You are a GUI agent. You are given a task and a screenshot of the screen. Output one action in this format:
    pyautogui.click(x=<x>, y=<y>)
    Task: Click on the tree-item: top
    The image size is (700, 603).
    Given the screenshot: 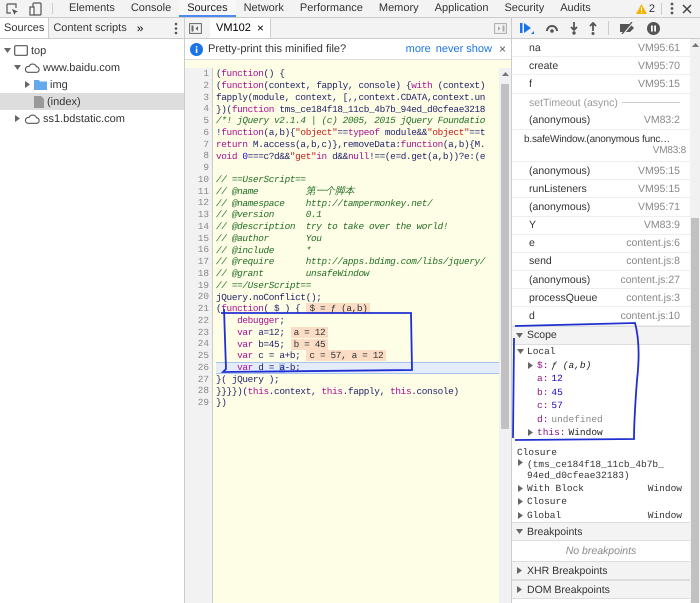 What is the action you would take?
    pyautogui.click(x=92, y=50)
    